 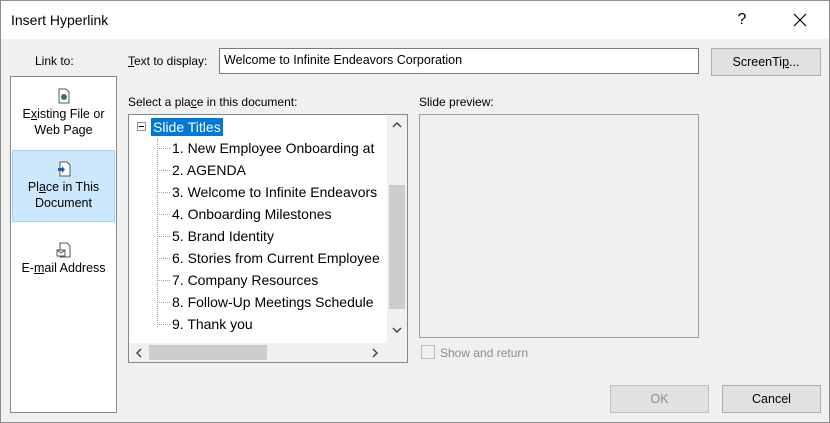 I want to click on chevron-right-icon, so click(x=375, y=352).